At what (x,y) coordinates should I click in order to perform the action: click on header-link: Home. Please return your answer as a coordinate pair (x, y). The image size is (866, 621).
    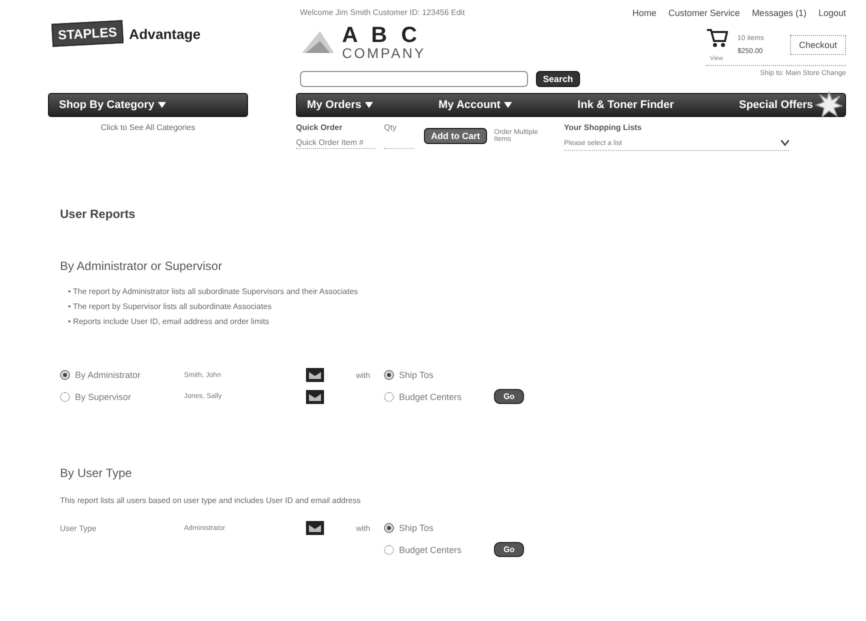
    Looking at the image, I should click on (644, 13).